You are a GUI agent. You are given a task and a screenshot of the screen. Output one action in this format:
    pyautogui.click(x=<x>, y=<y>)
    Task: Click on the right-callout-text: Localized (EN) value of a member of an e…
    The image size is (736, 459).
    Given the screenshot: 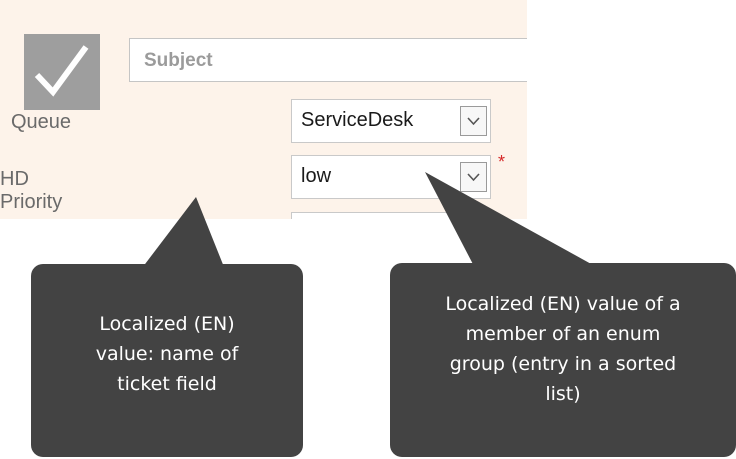 What is the action you would take?
    pyautogui.click(x=563, y=349)
    